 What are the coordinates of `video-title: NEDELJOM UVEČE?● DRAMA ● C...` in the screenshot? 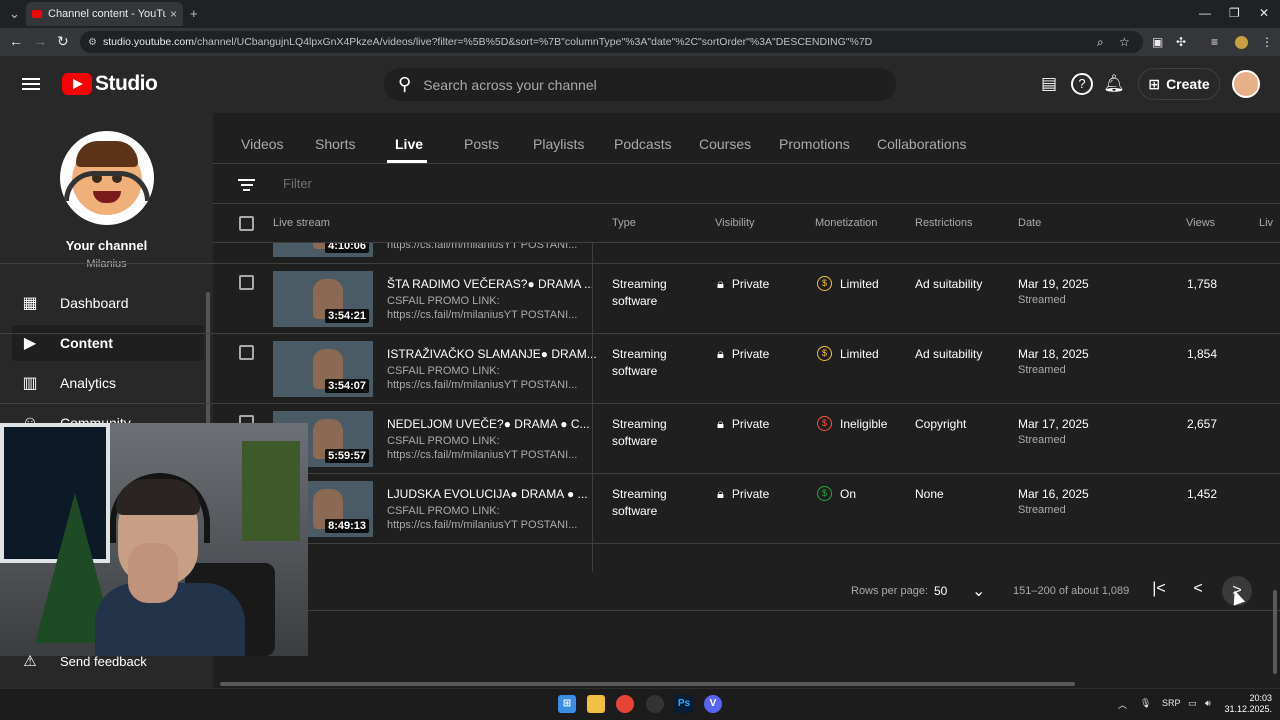 It's located at (488, 424).